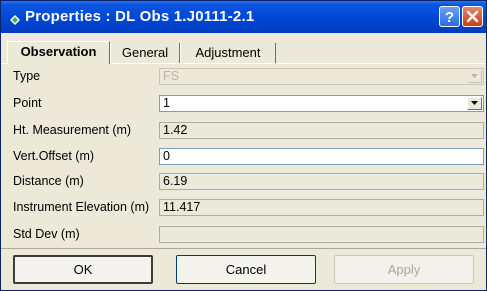 This screenshot has height=291, width=487. I want to click on point-label: Point, so click(27, 103).